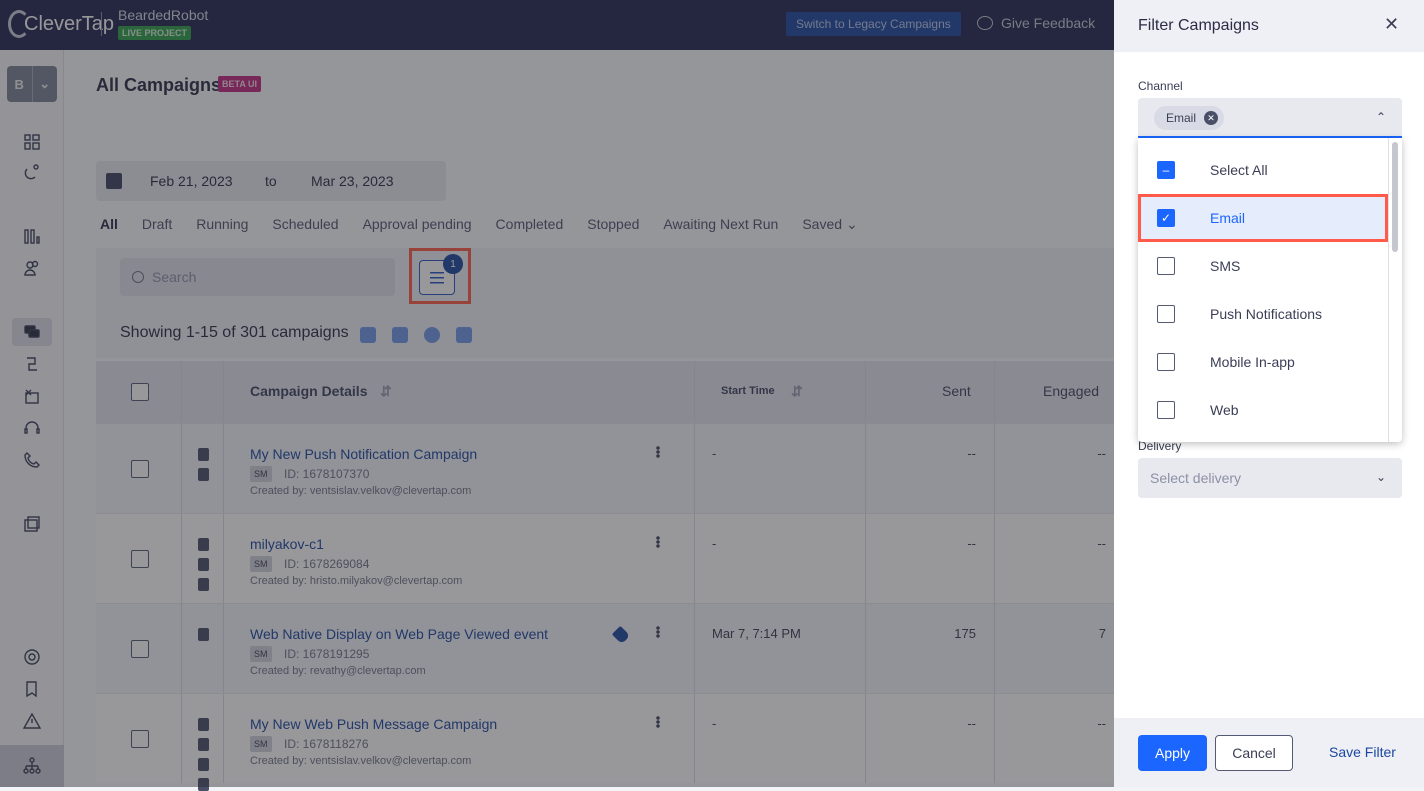  I want to click on channel-label: Channel, so click(1160, 86).